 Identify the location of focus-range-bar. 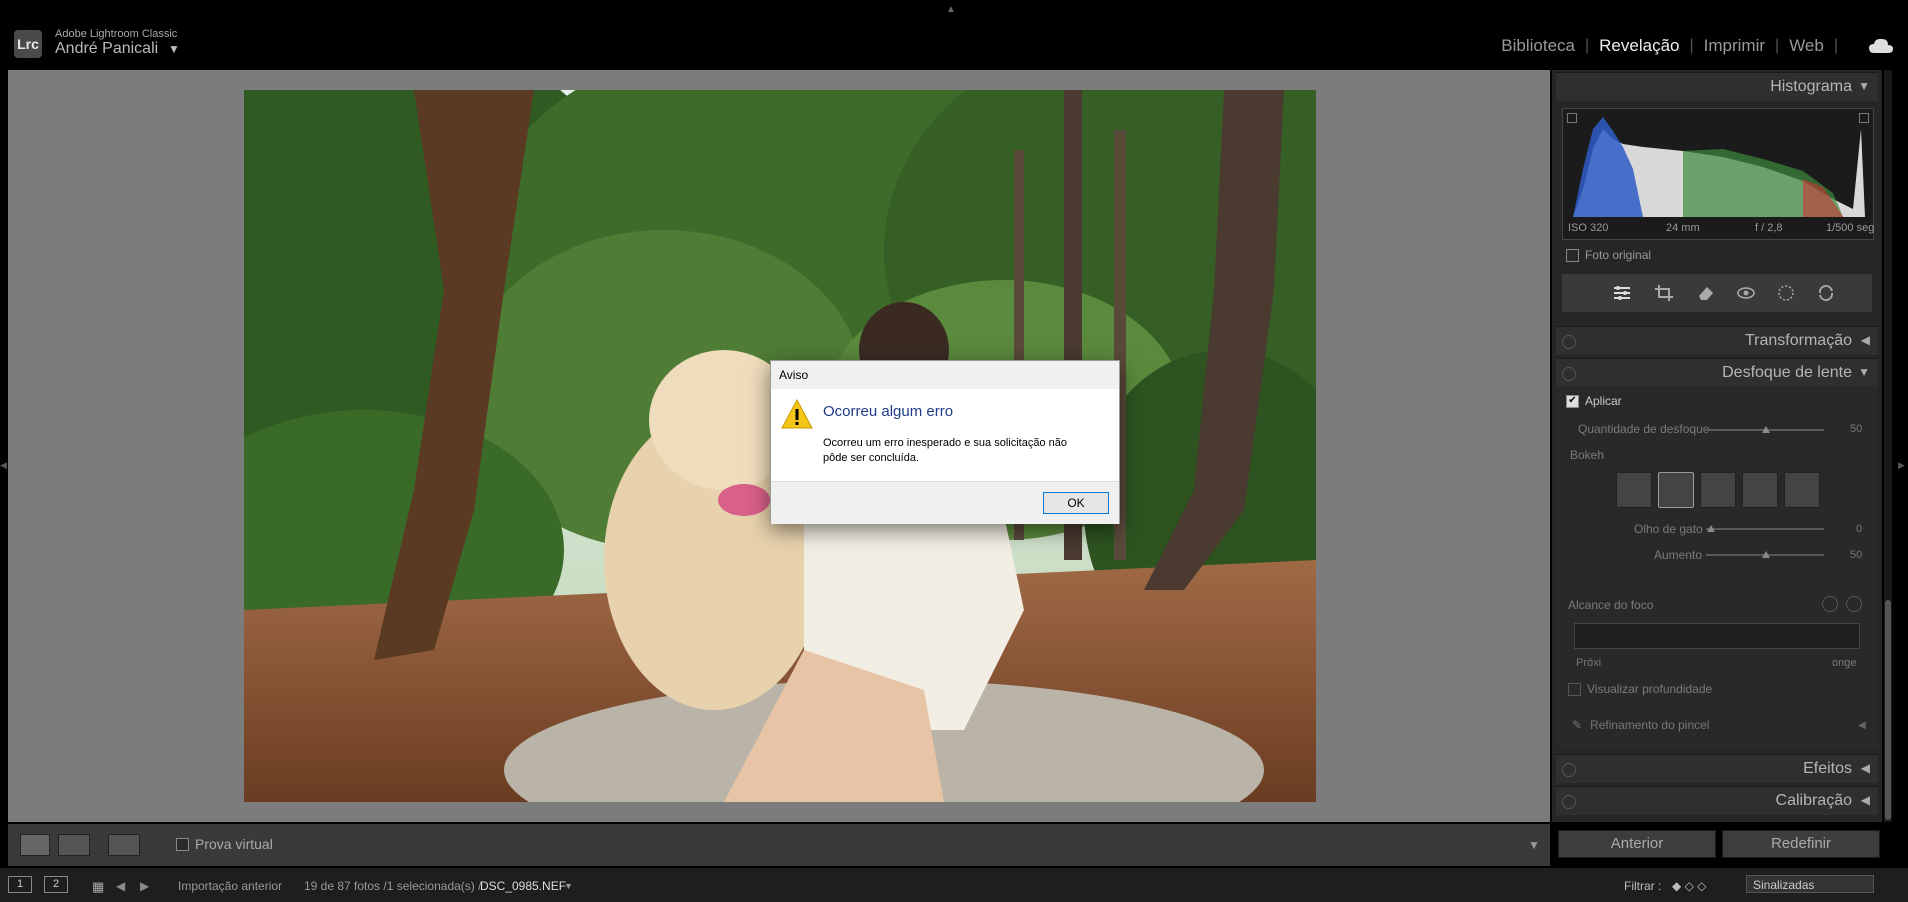
(1717, 636).